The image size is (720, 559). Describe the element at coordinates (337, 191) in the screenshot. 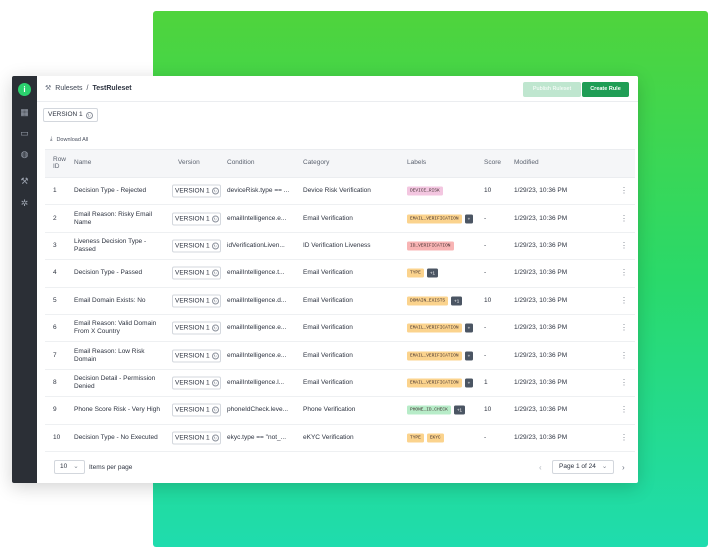

I see `category-text: Device Risk Verification` at that location.